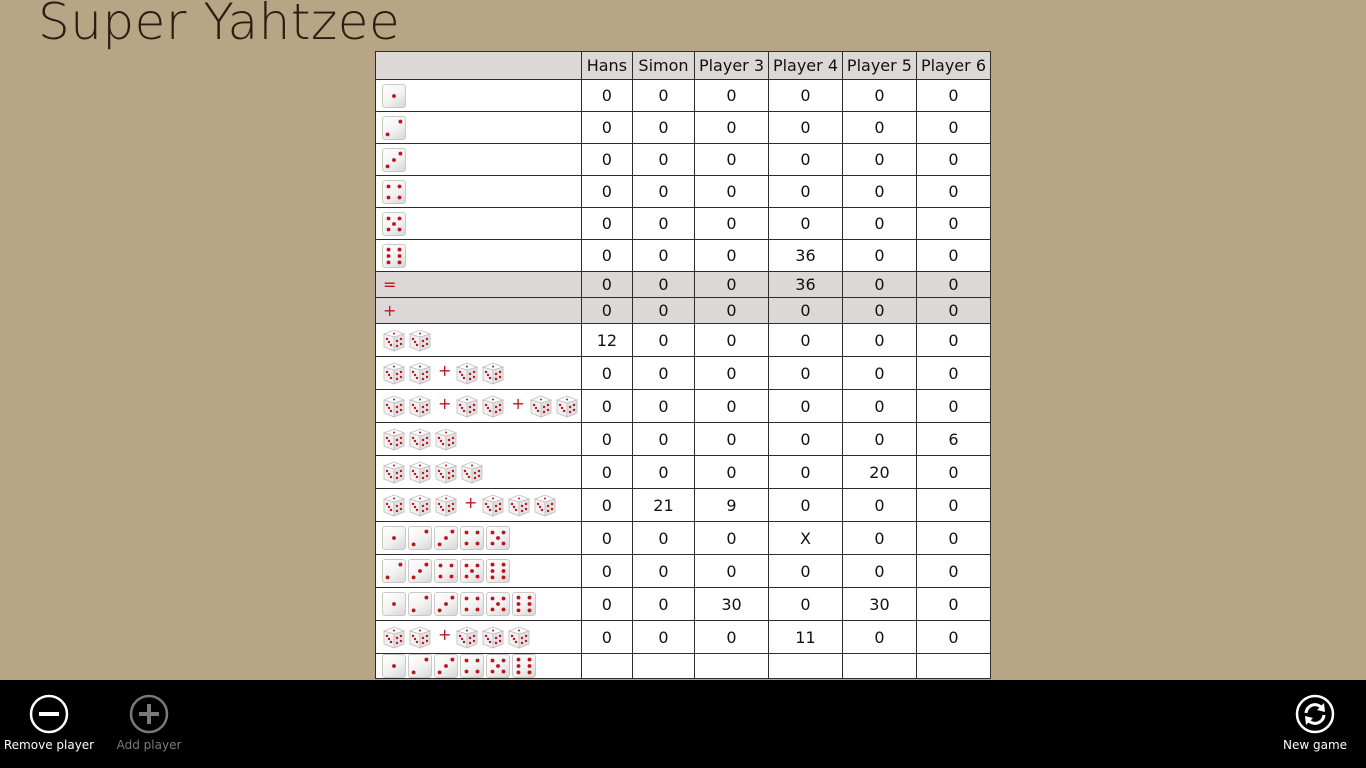  Describe the element at coordinates (805, 637) in the screenshot. I see `score-cell: 11` at that location.